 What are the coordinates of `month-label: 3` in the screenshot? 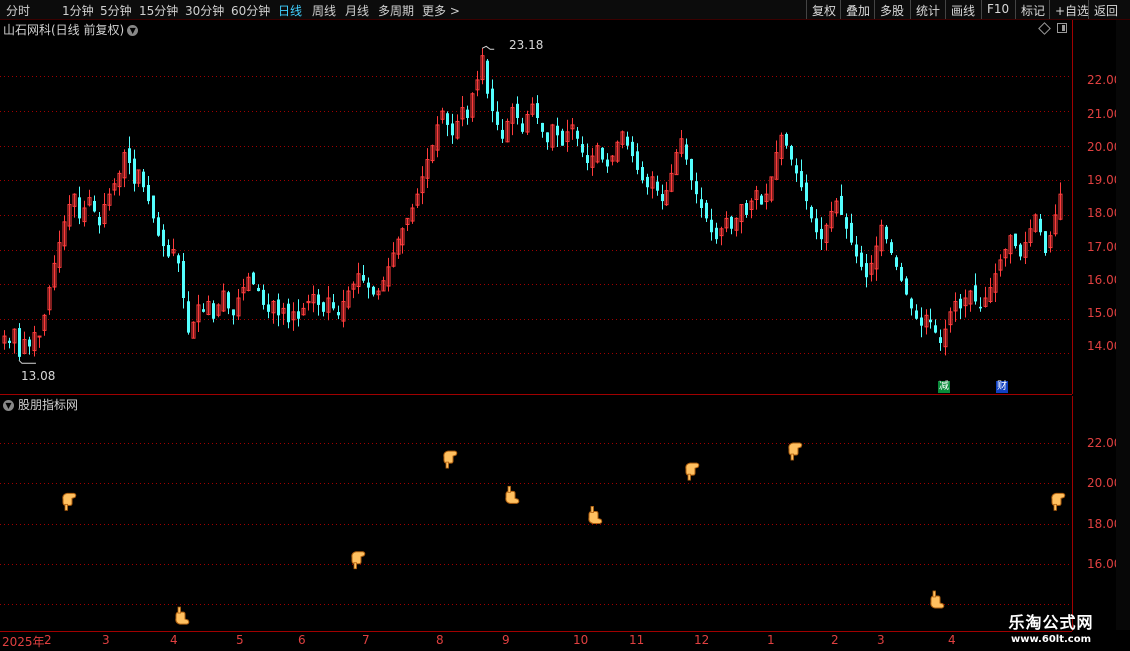 It's located at (881, 640).